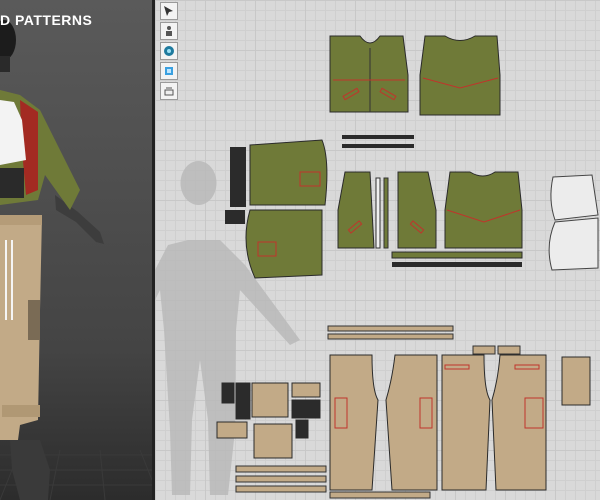 Image resolution: width=600 pixels, height=500 pixels. What do you see at coordinates (46, 20) in the screenshot?
I see `viewport-title: D PATTERNS` at bounding box center [46, 20].